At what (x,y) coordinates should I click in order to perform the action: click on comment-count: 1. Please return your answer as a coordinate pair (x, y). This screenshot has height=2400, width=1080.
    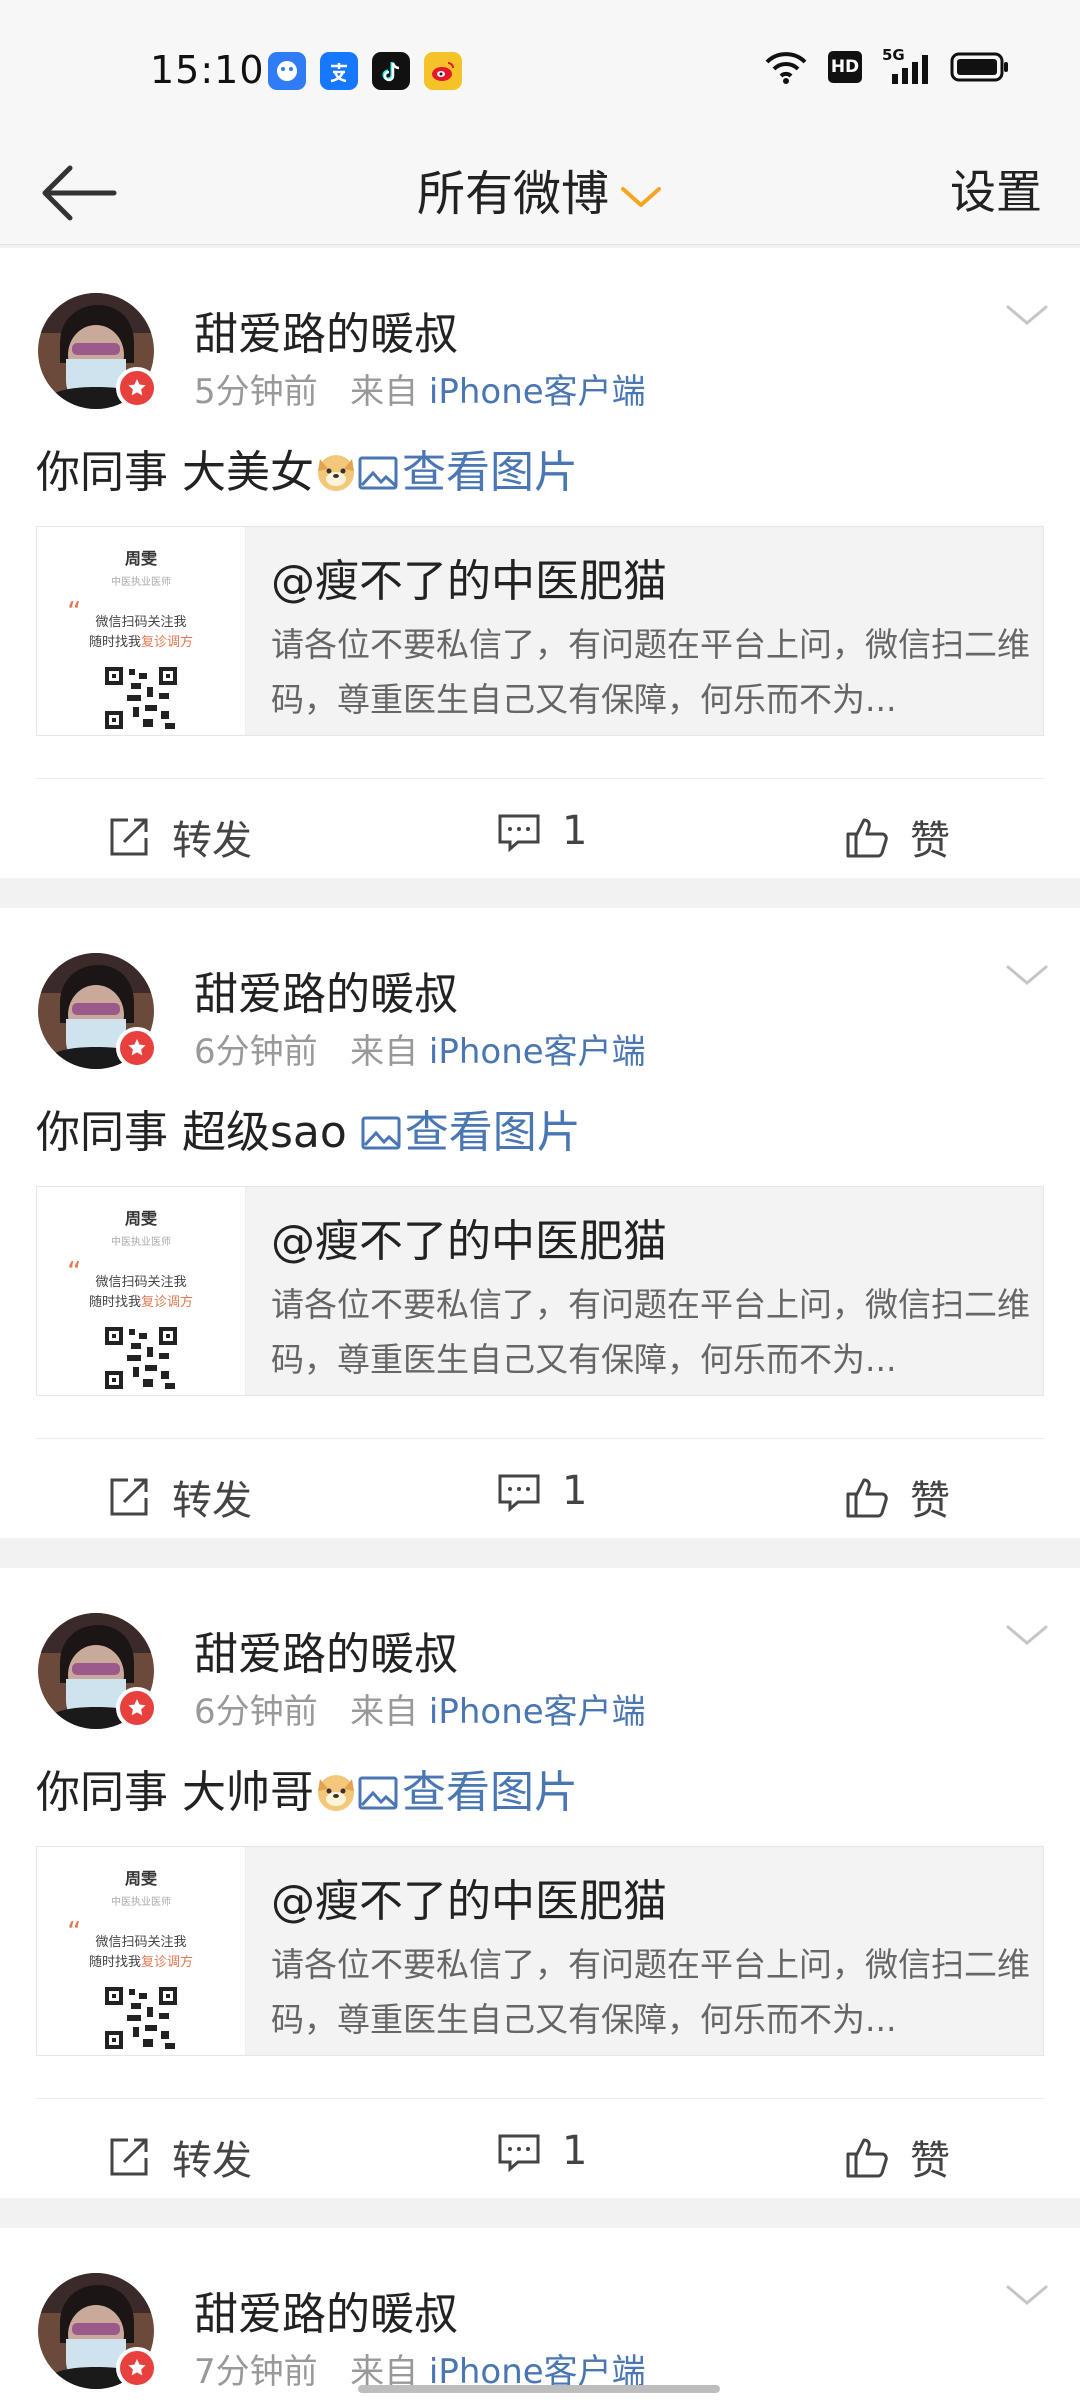
    Looking at the image, I should click on (575, 1491).